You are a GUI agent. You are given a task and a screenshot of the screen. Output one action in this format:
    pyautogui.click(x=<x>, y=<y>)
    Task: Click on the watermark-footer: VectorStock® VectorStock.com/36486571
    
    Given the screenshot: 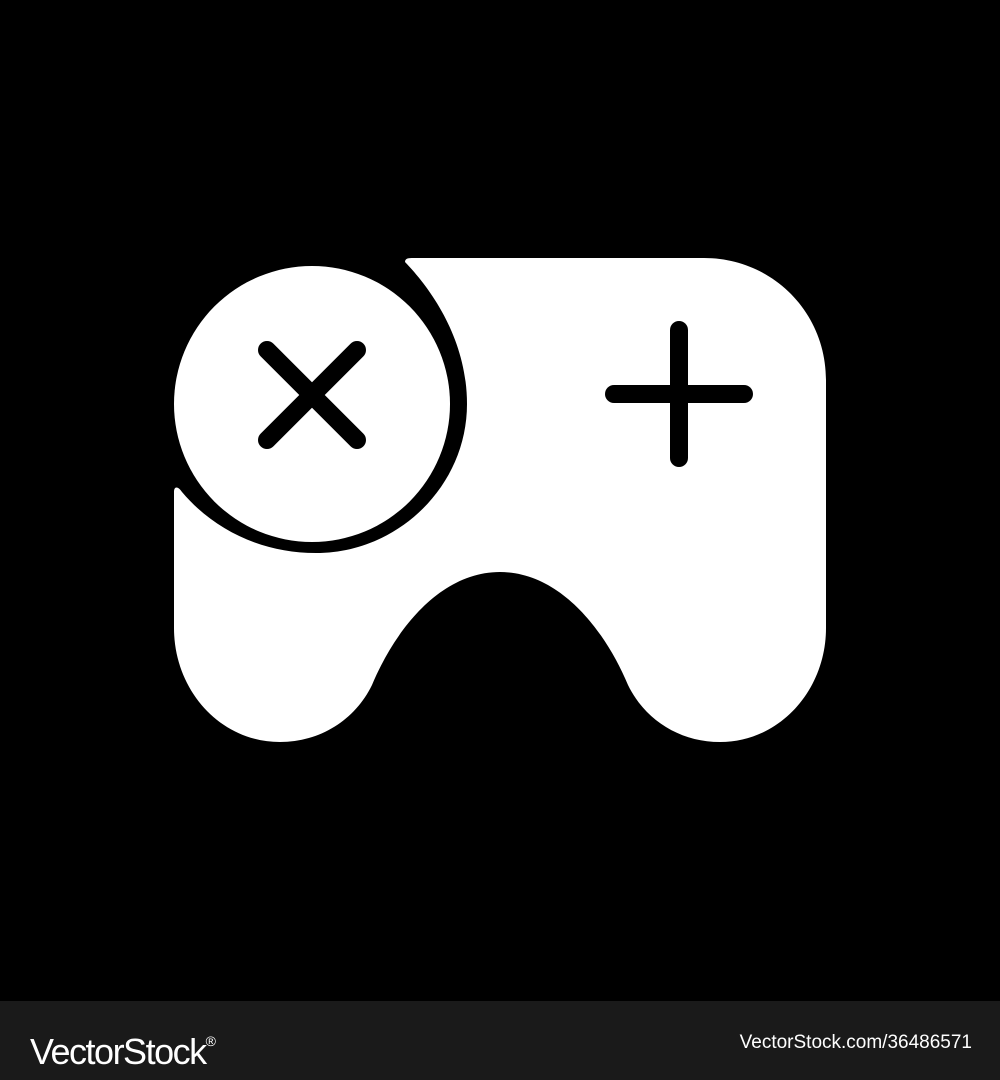 What is the action you would take?
    pyautogui.click(x=500, y=1040)
    